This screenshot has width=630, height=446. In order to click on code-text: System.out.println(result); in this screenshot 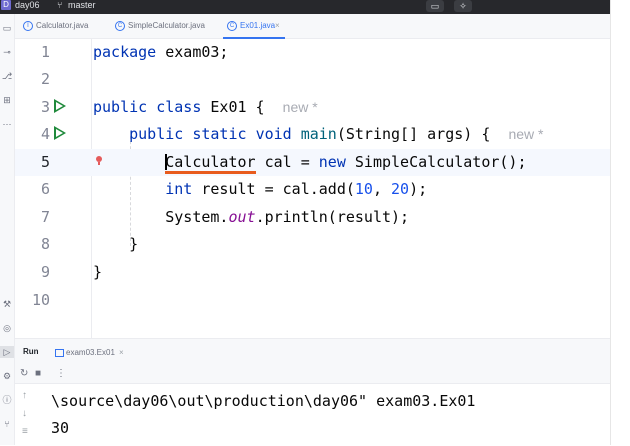, I will do `click(287, 217)`.